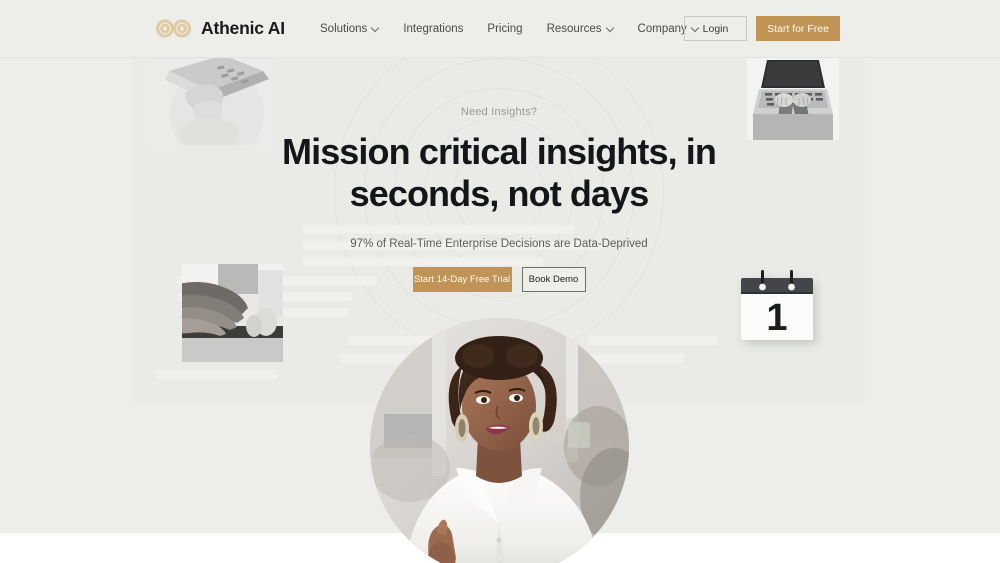  I want to click on nav-label: Resources, so click(574, 28).